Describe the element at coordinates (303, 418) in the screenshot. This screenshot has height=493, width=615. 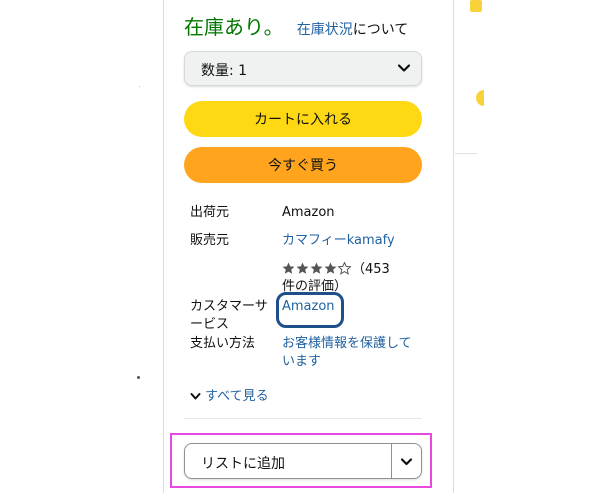
I see `section-divider` at that location.